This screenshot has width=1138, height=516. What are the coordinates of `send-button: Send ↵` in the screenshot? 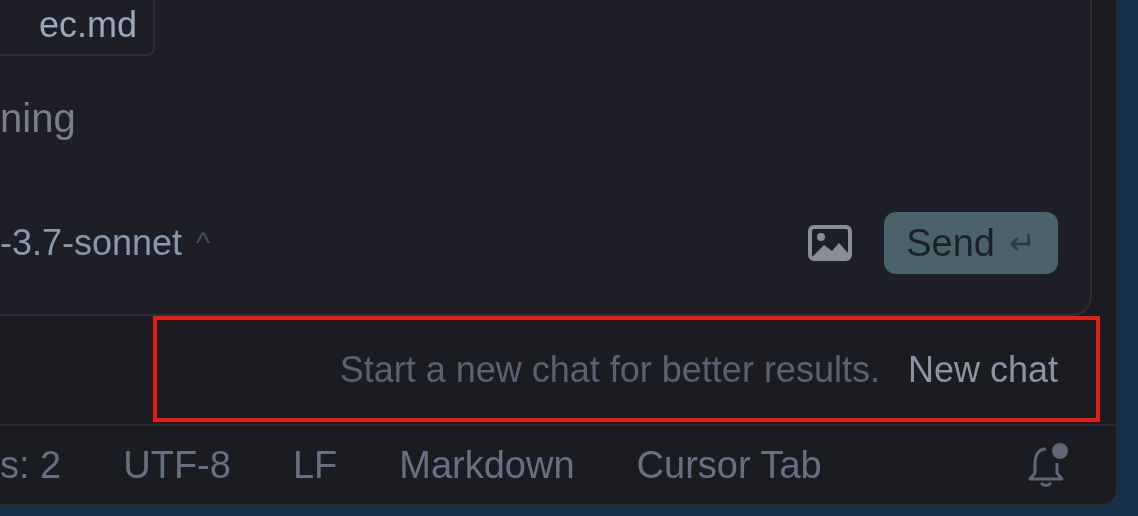 It's located at (971, 243).